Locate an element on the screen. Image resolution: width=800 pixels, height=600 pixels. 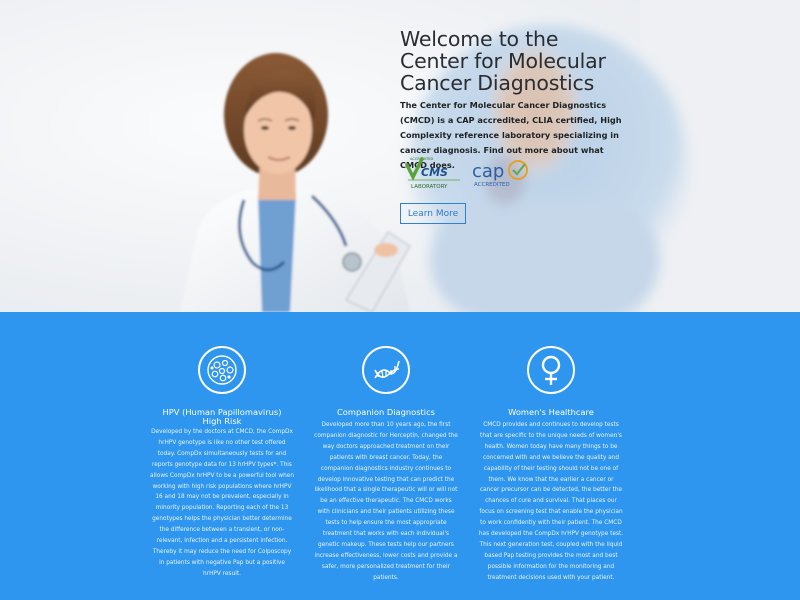
cms-accredited-laboratory-logo: ACCREDITED CMS LABORATORY is located at coordinates (432, 173).